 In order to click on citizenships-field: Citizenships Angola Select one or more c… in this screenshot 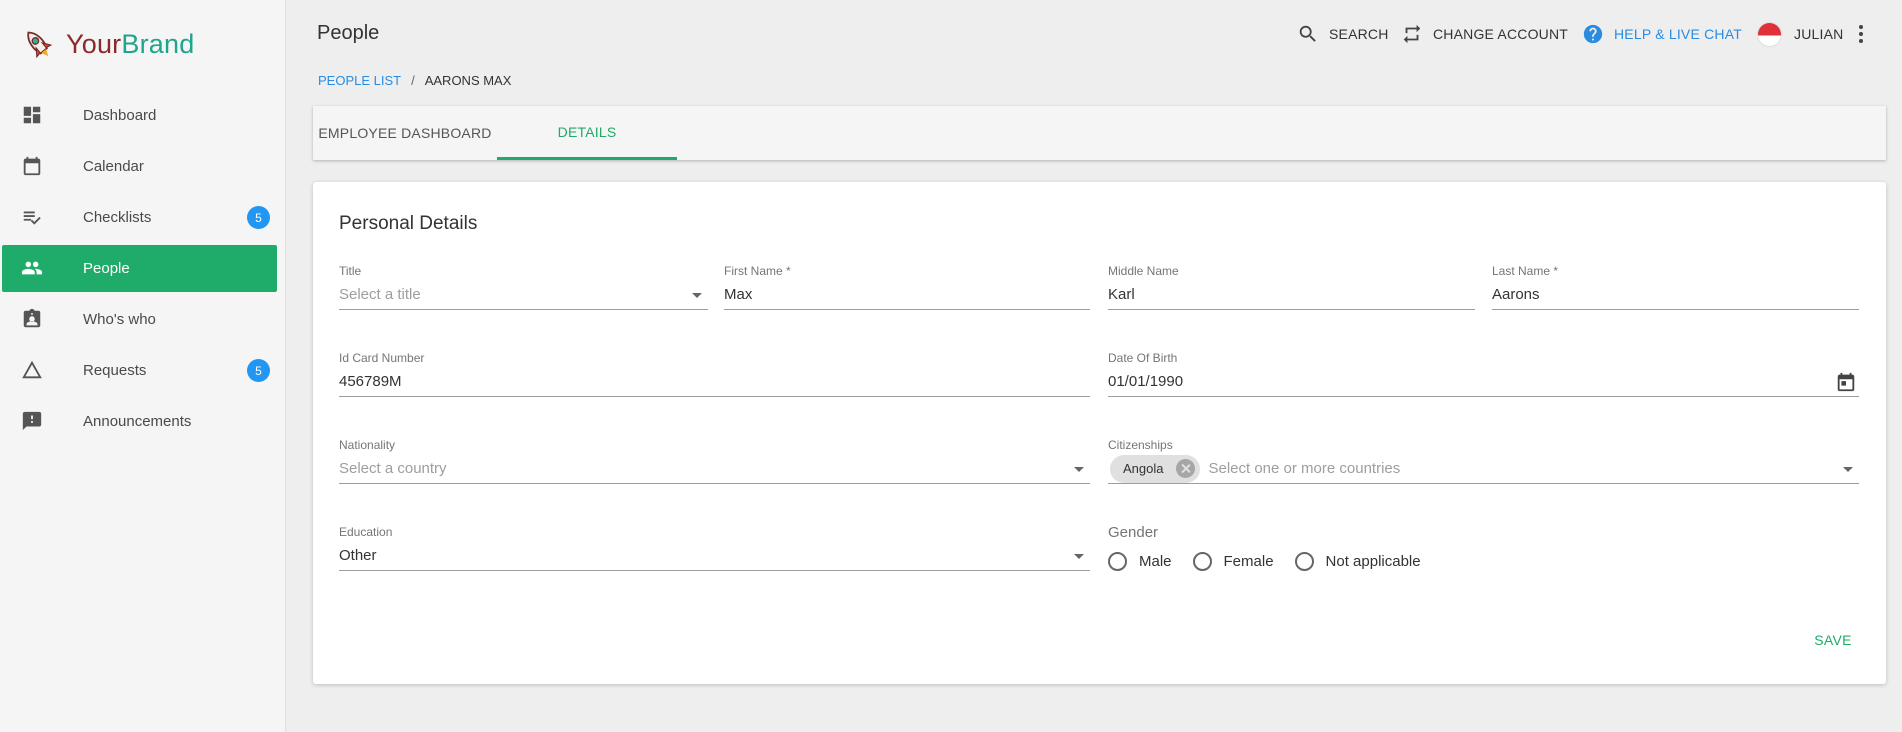, I will do `click(1483, 463)`.